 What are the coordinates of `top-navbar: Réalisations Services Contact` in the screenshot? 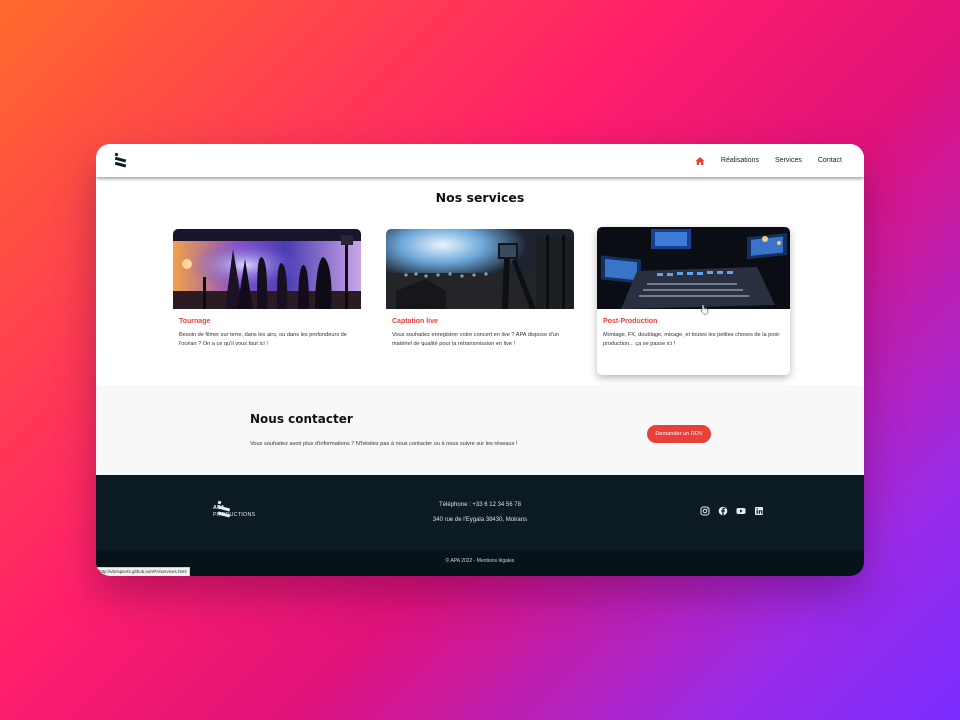 It's located at (480, 160).